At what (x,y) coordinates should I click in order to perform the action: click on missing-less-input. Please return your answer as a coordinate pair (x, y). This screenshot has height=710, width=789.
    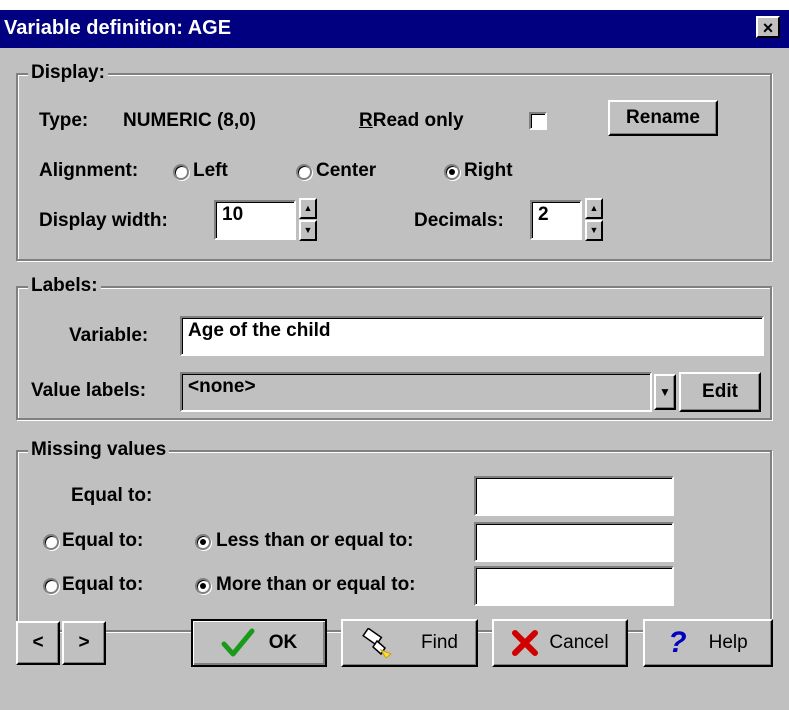
    Looking at the image, I should click on (574, 542).